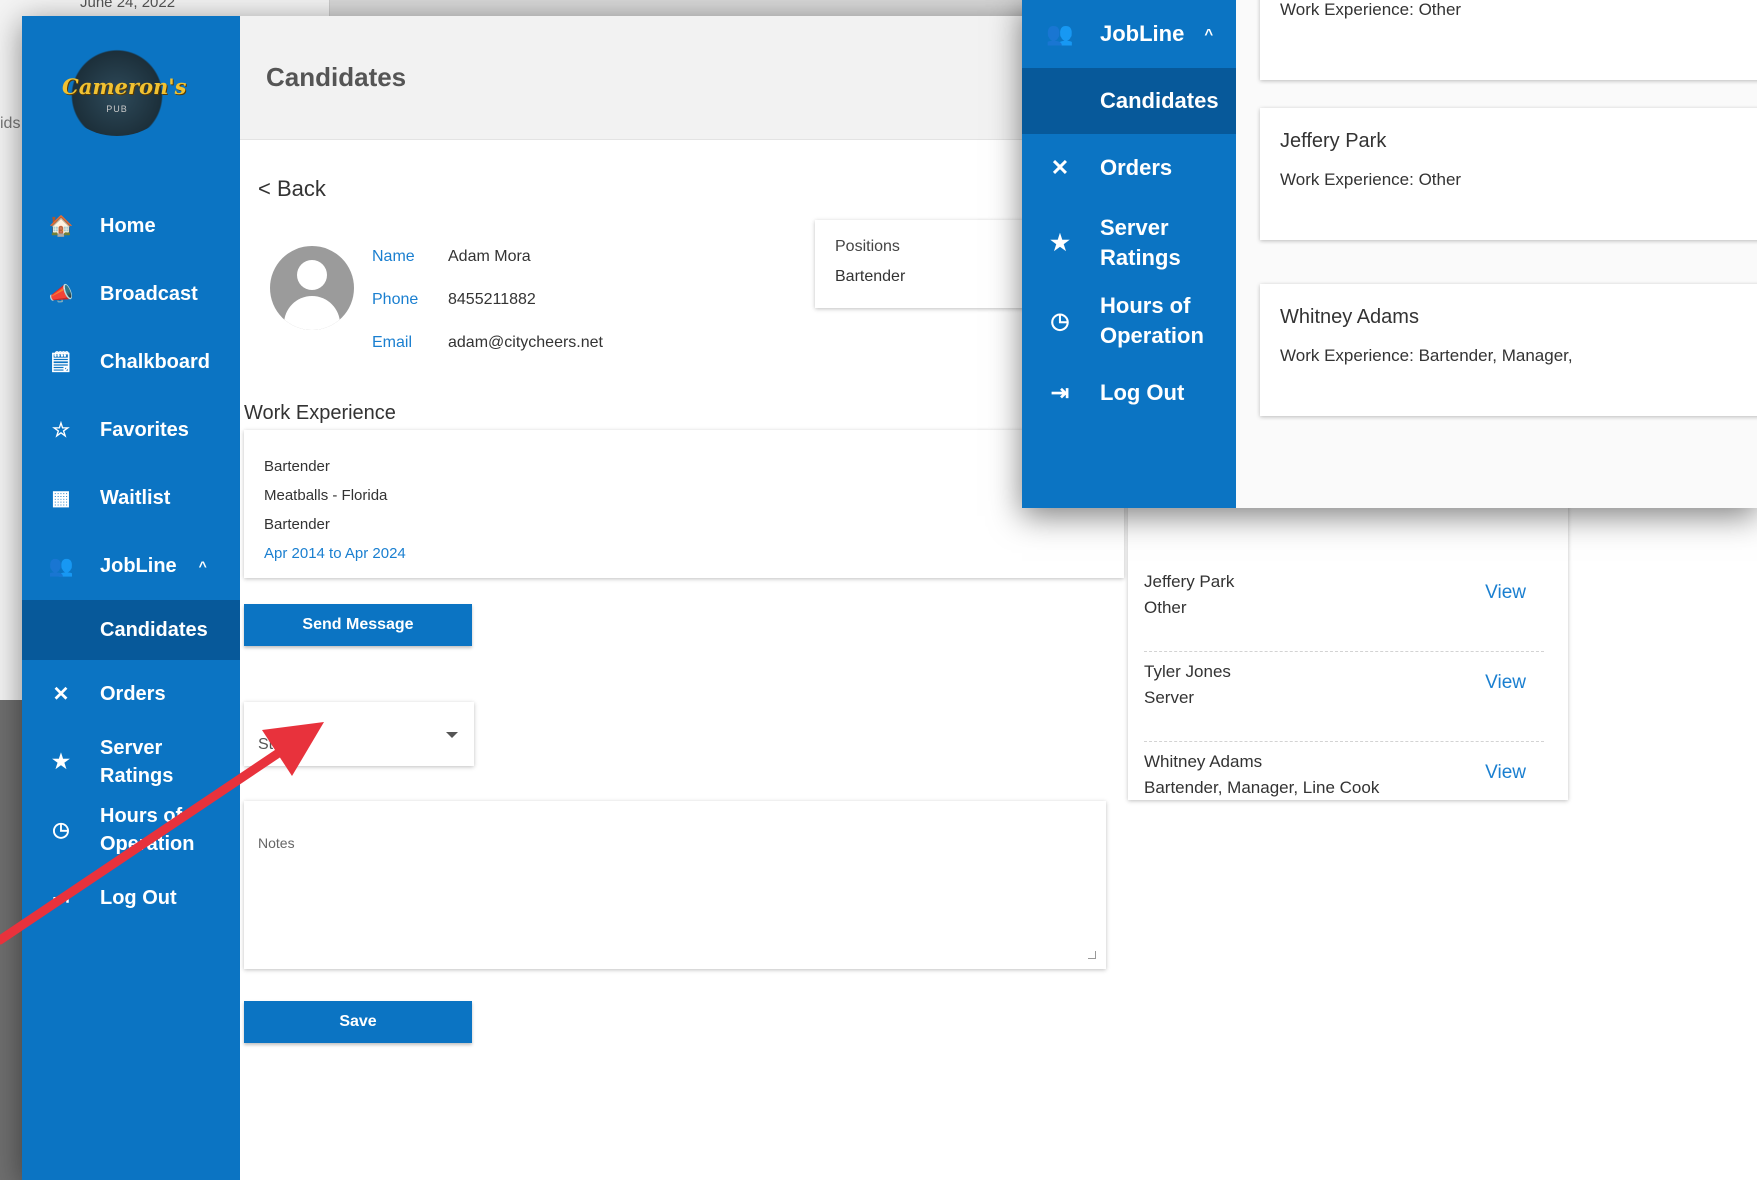 This screenshot has height=1180, width=1757. What do you see at coordinates (297, 524) in the screenshot?
I see `experience-role: Bartender` at bounding box center [297, 524].